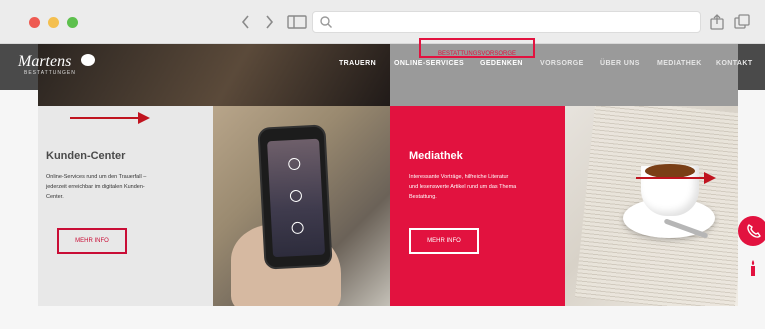 Image resolution: width=765 pixels, height=329 pixels. What do you see at coordinates (55, 197) in the screenshot?
I see `kunden-center-text-3: Center.` at bounding box center [55, 197].